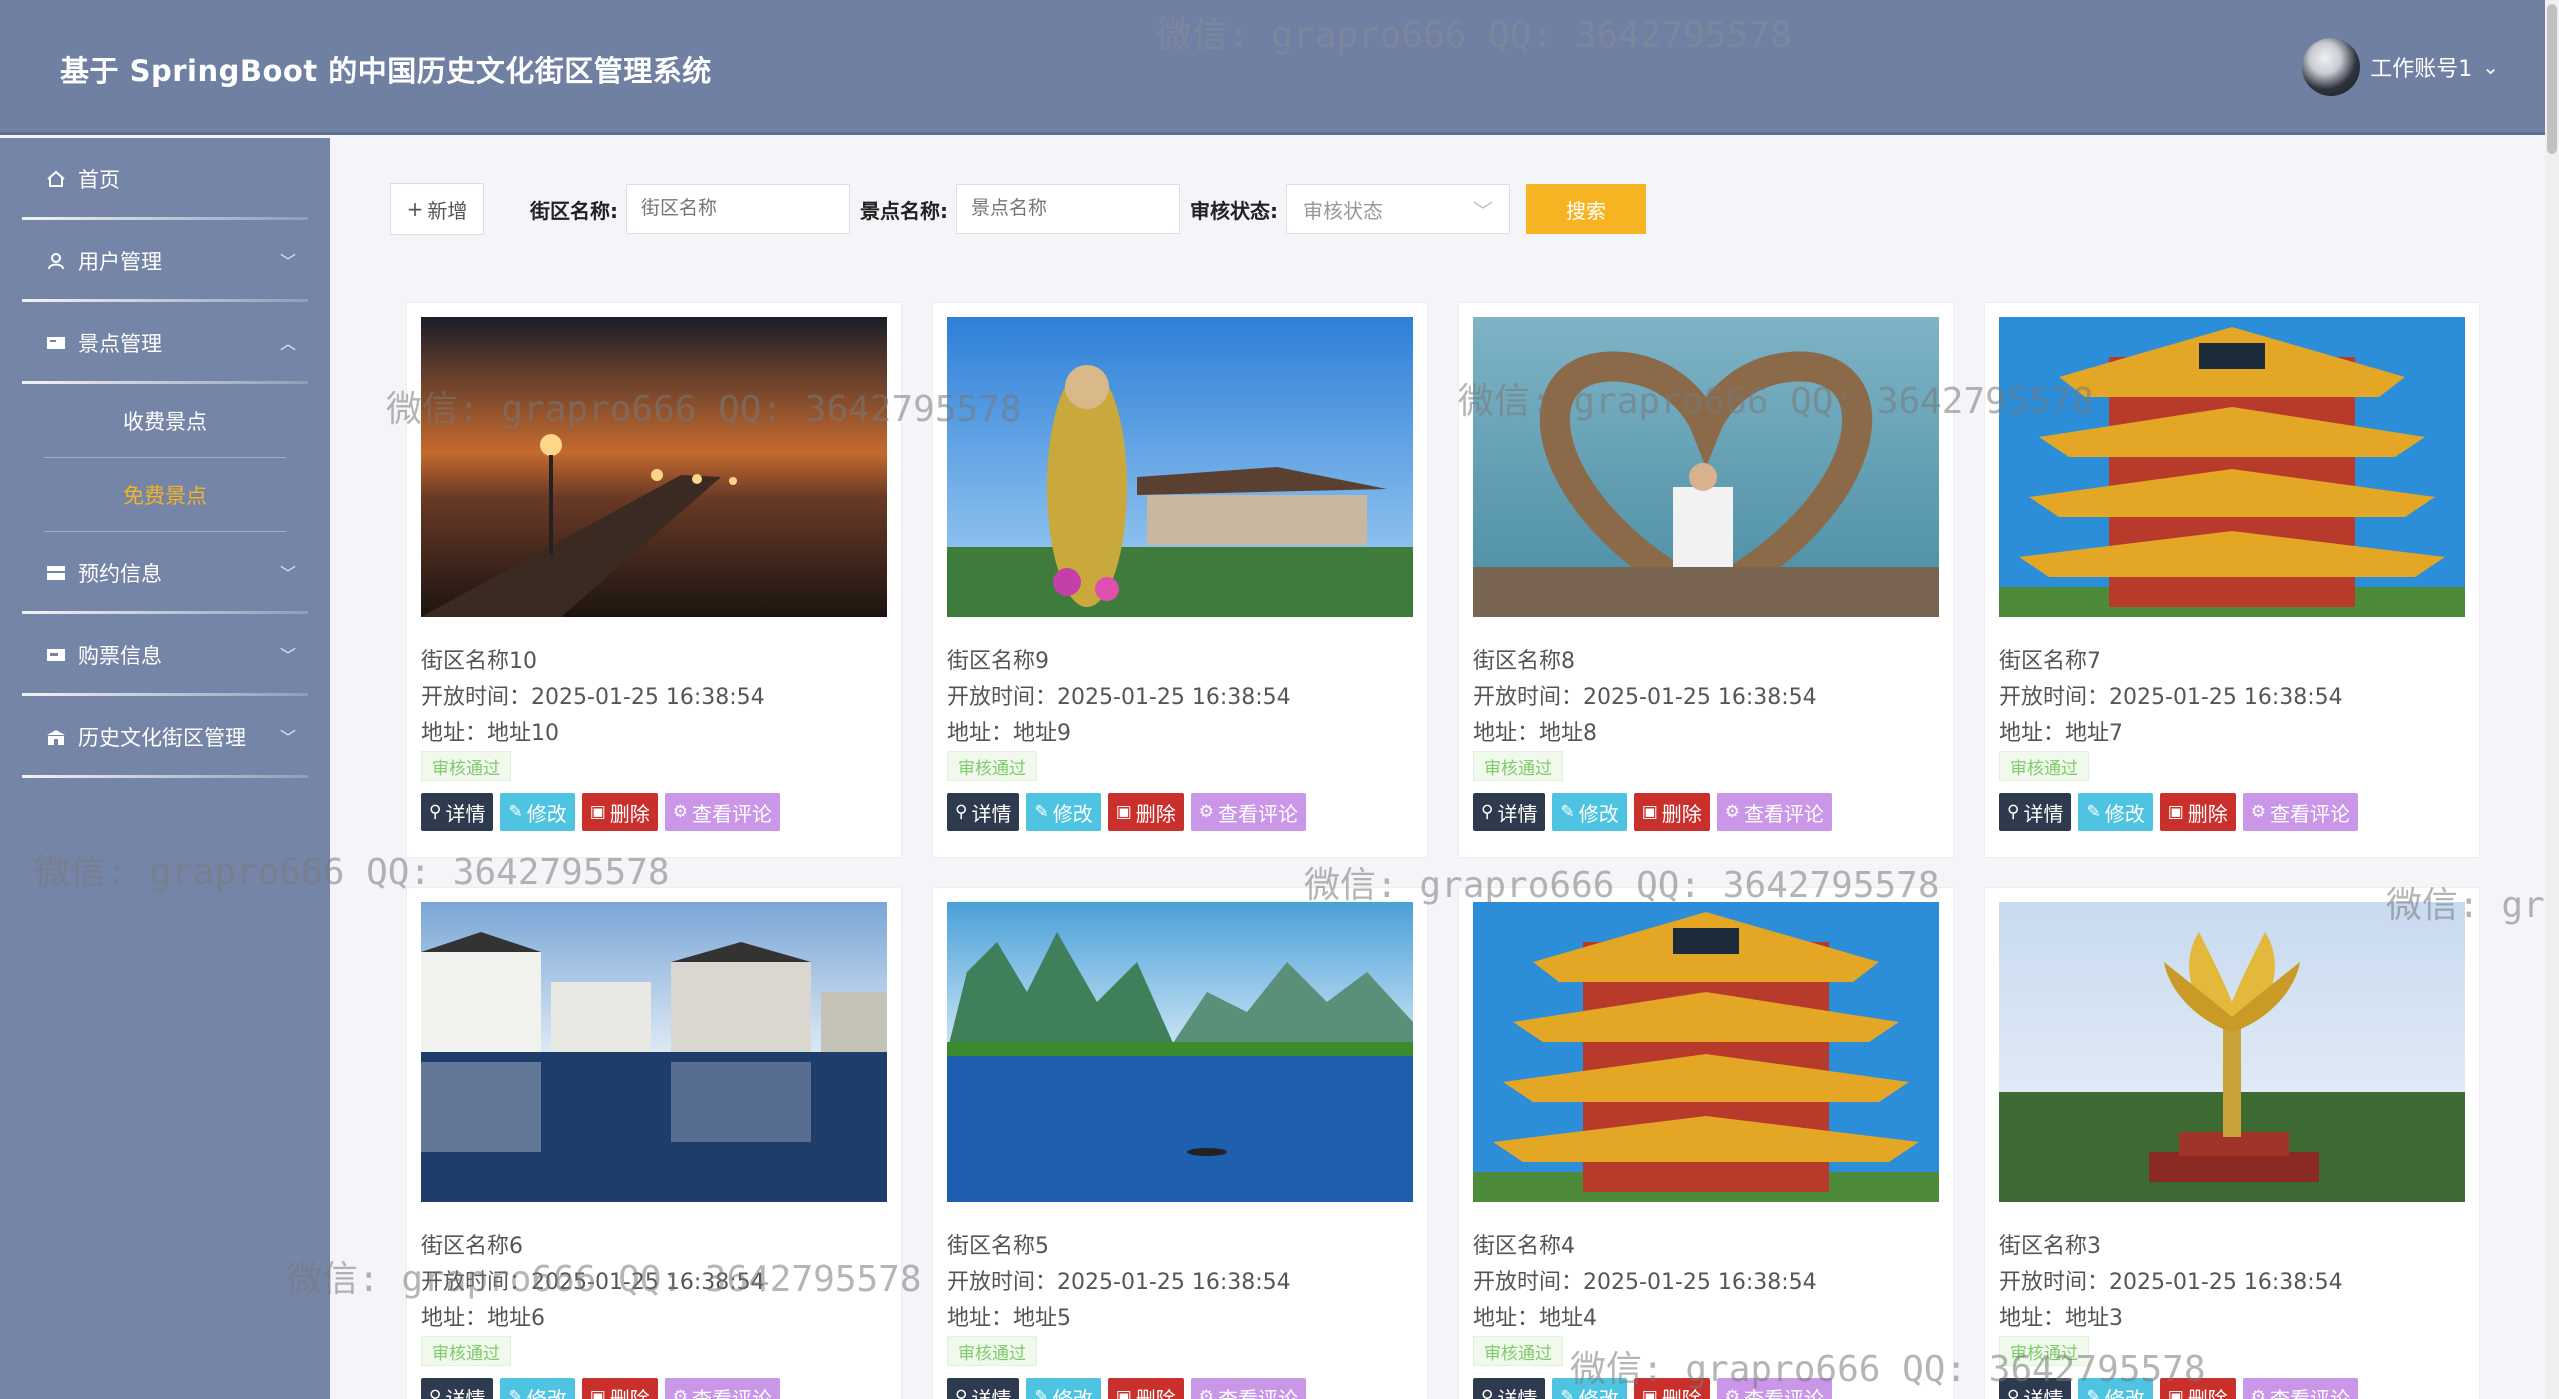  What do you see at coordinates (490, 733) in the screenshot?
I see `card-address: 地址：地址10` at bounding box center [490, 733].